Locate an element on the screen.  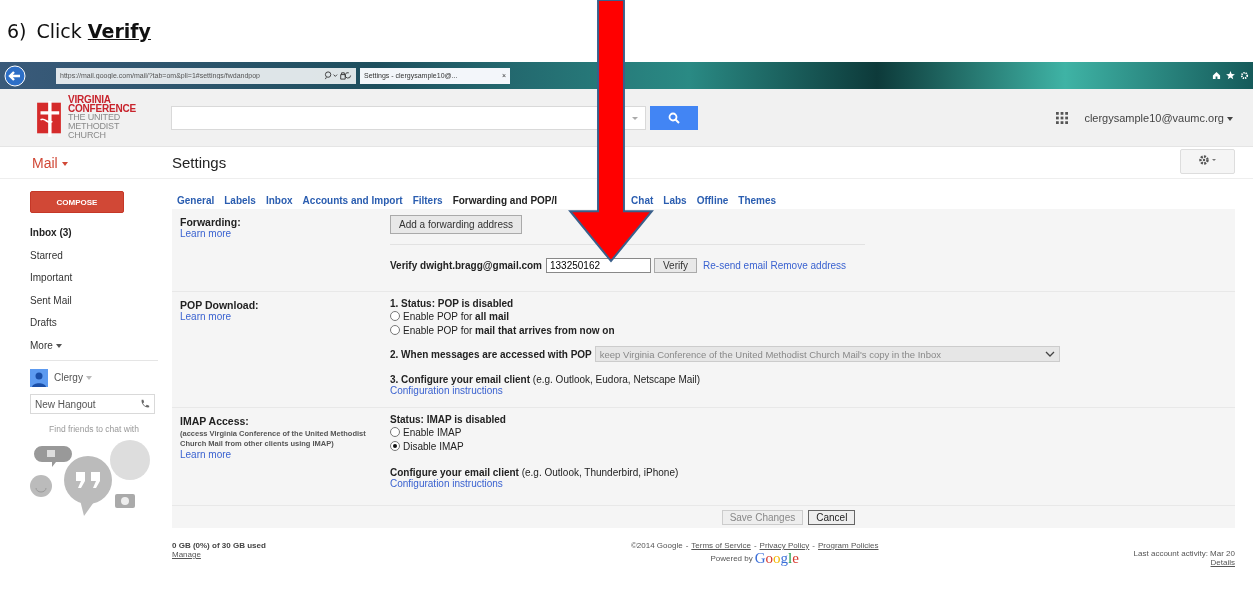
remove-address-link: Remove address is located at coordinates (808, 265).